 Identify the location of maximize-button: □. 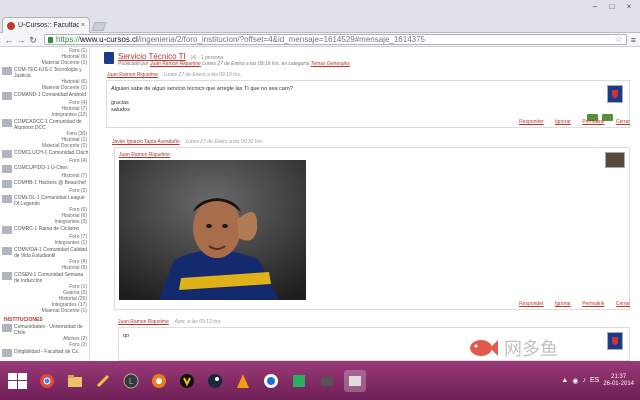
(612, 7).